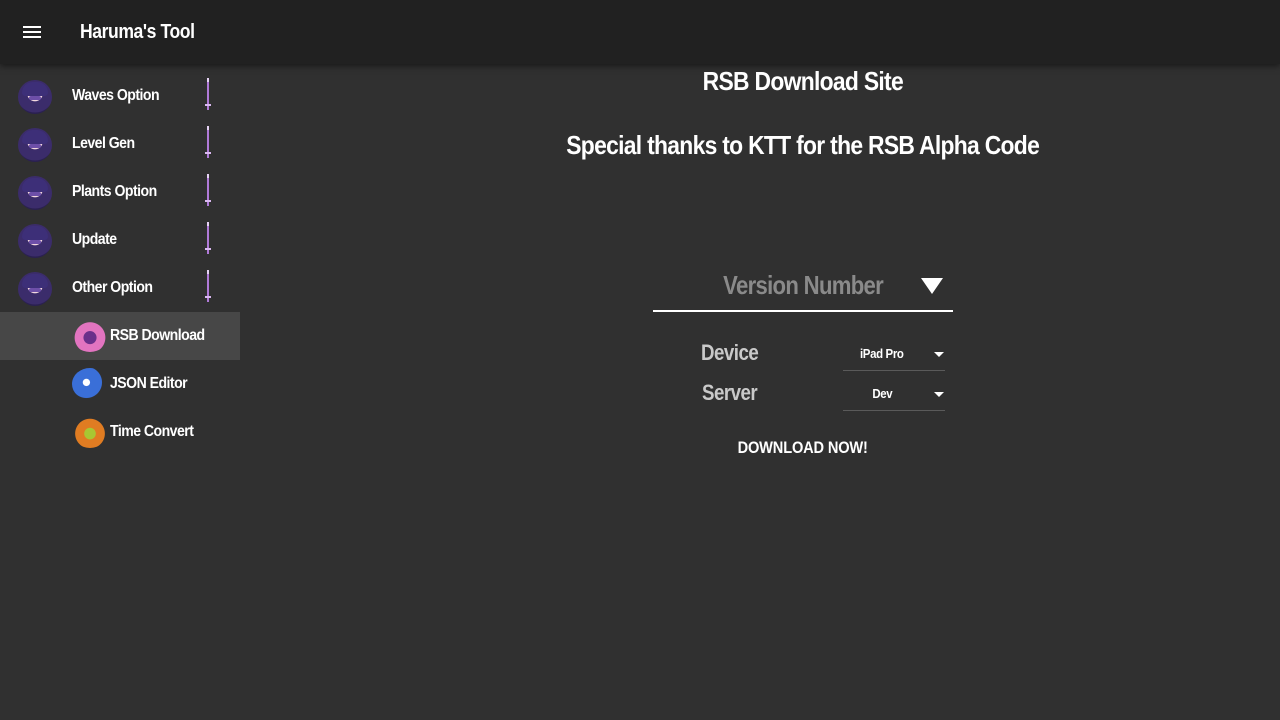  I want to click on top-app-bar: Haruma's Tool, so click(640, 32).